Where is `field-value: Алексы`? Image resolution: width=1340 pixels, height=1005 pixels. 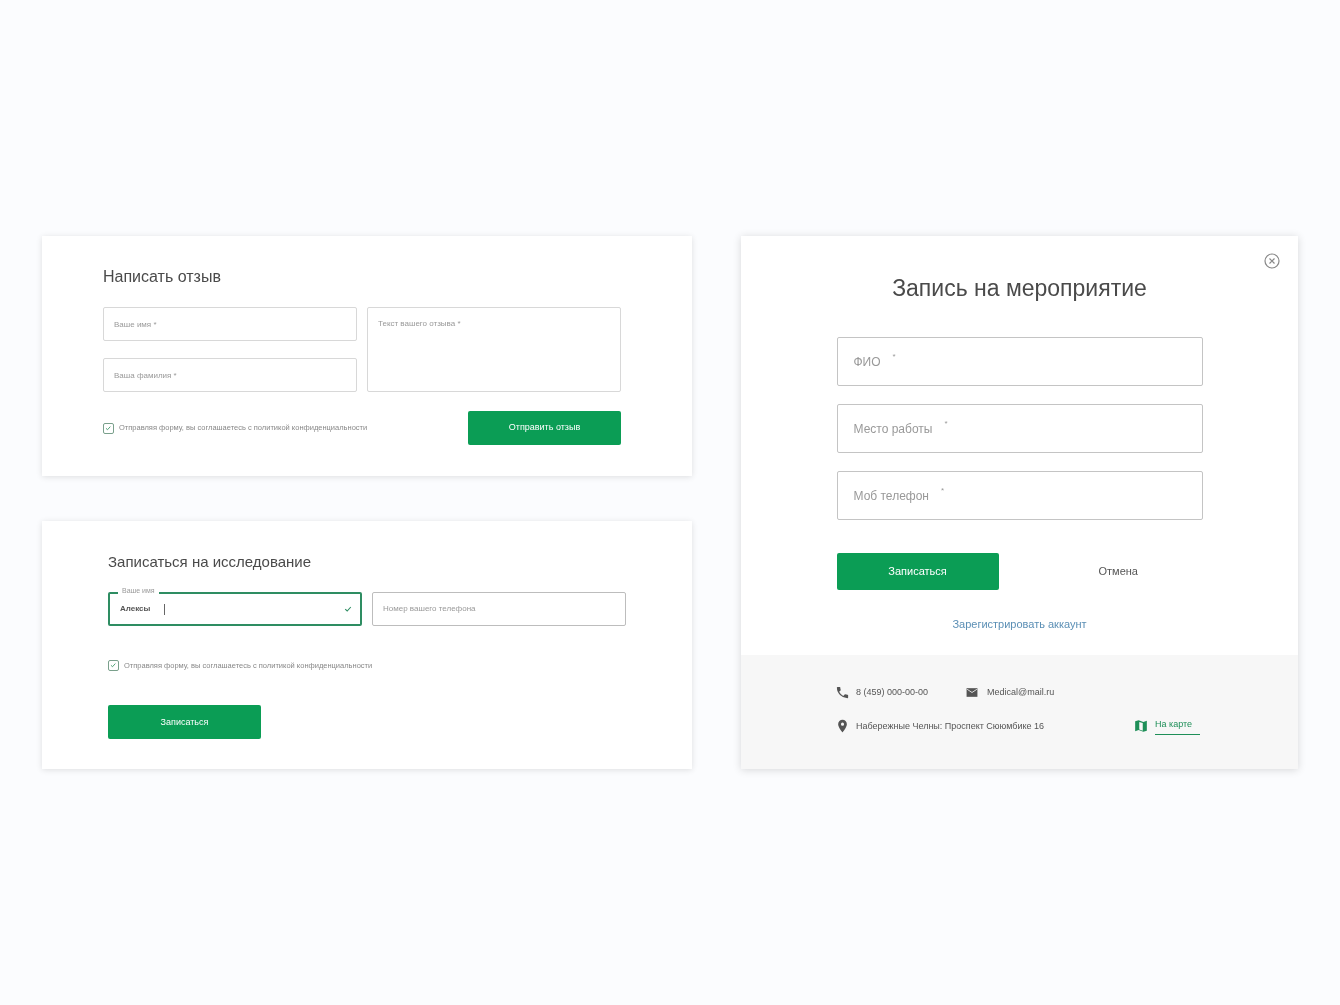
field-value: Алексы is located at coordinates (135, 609).